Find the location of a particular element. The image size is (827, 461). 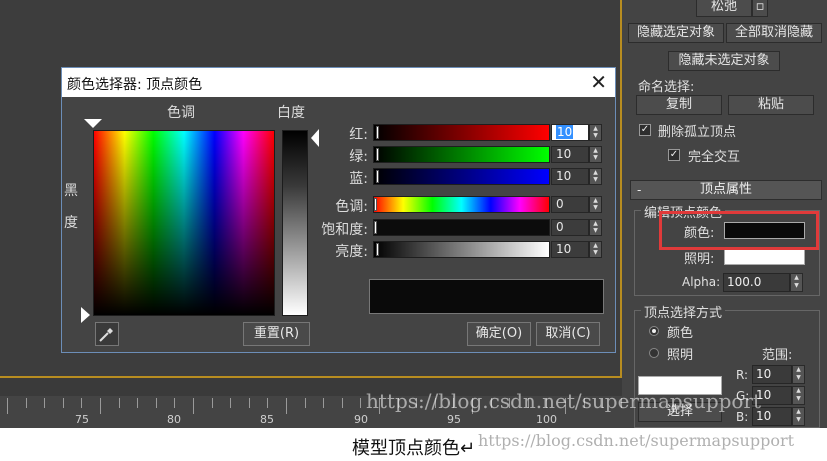

alpha-label: Alpha: is located at coordinates (701, 282).